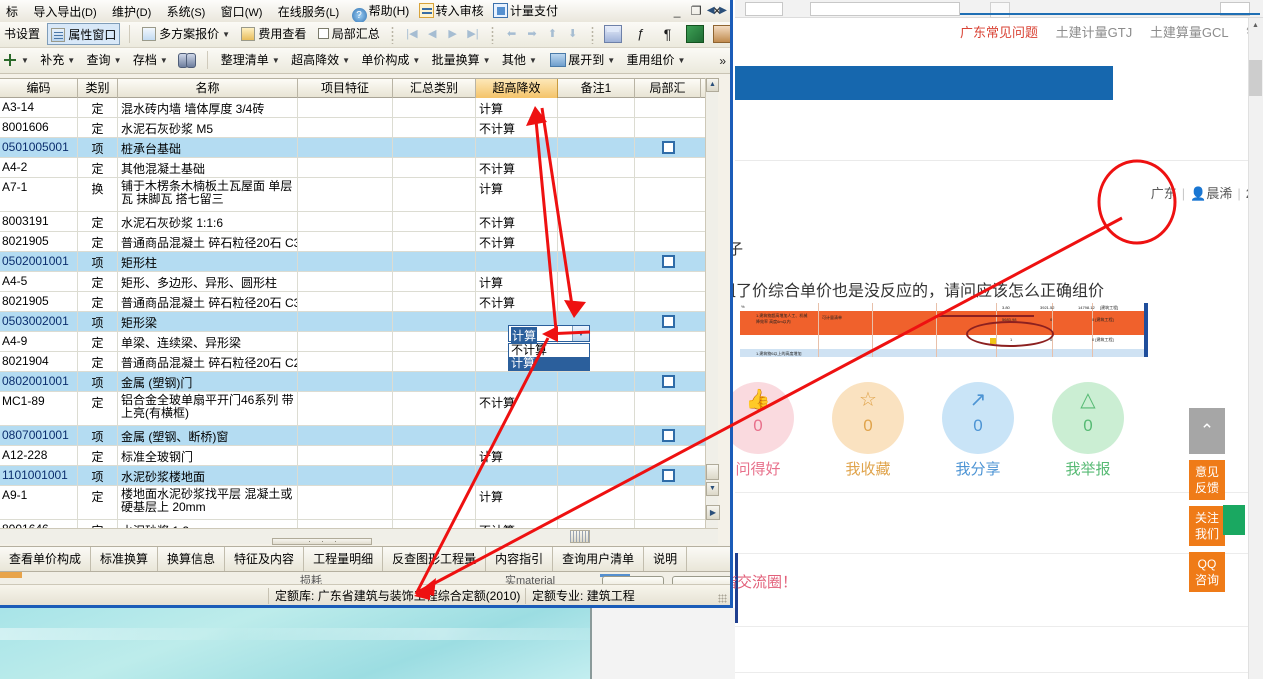  Describe the element at coordinates (519, 60) in the screenshot. I see `others-button: 其他 ▼` at that location.